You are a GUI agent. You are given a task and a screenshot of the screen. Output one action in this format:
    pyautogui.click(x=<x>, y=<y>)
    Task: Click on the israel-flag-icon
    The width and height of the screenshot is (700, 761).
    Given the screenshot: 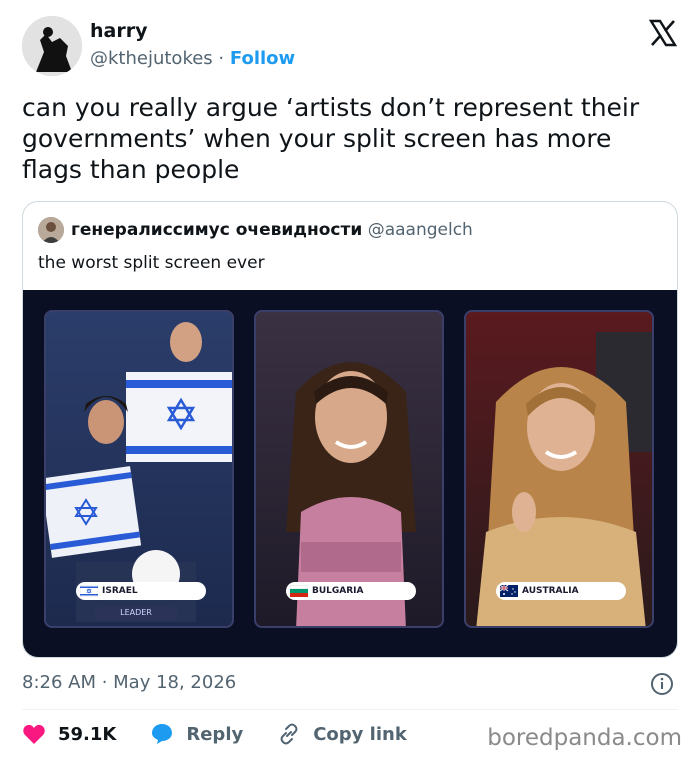 What is the action you would take?
    pyautogui.click(x=89, y=591)
    